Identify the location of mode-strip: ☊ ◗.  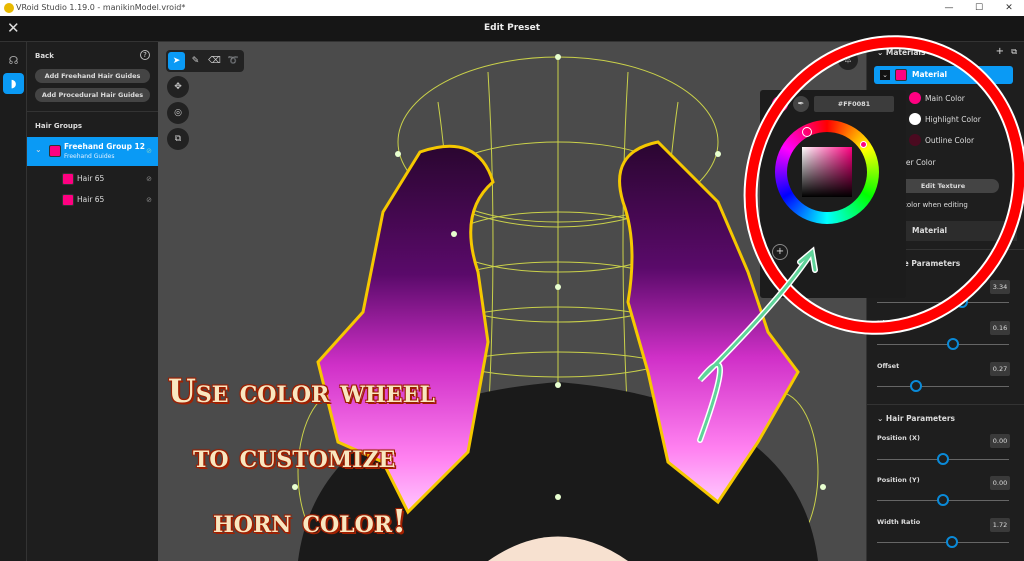
(13, 301).